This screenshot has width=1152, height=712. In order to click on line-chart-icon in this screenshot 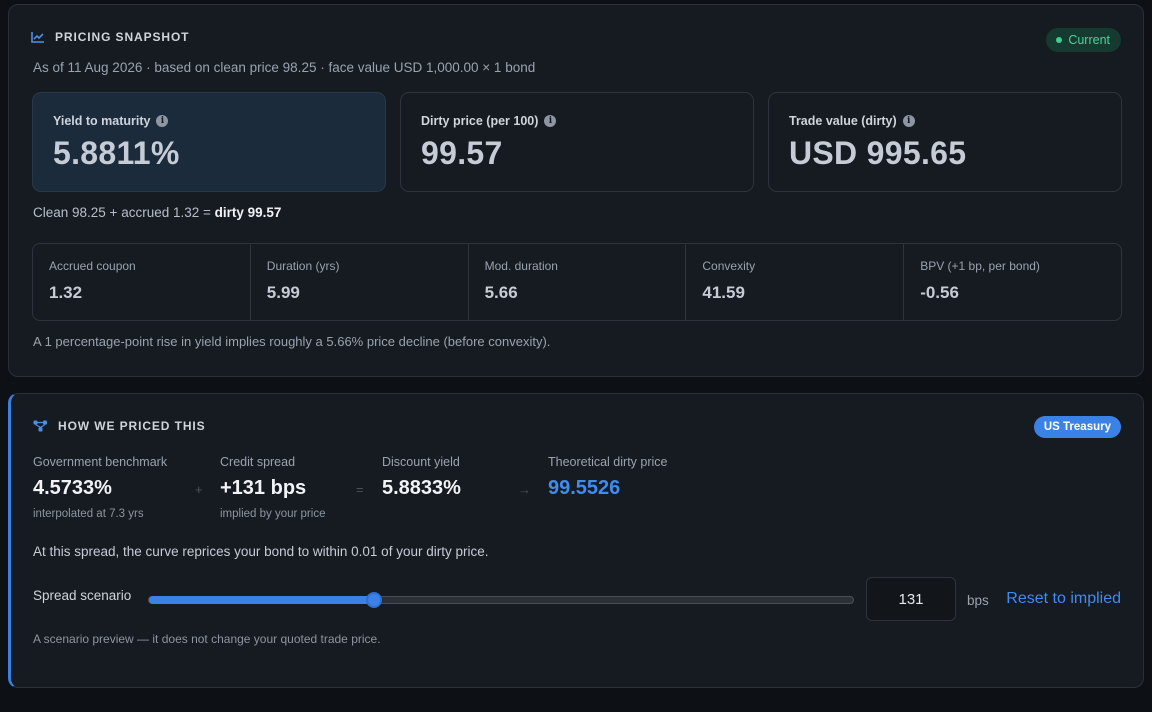, I will do `click(38, 37)`.